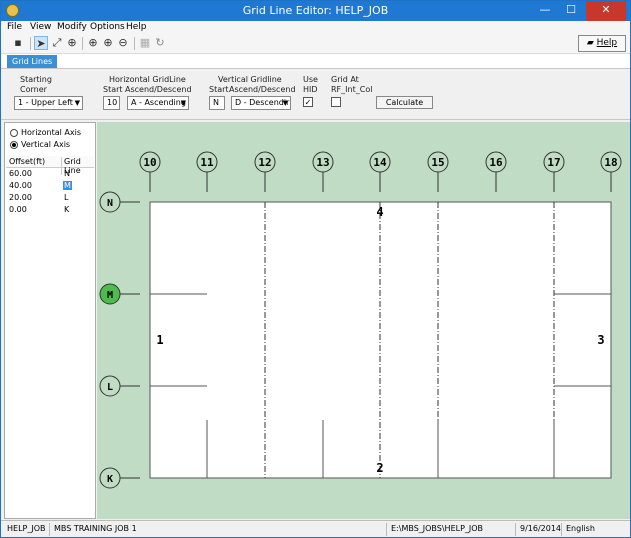  Describe the element at coordinates (110, 295) in the screenshot. I see `row-bubble-label: M` at that location.